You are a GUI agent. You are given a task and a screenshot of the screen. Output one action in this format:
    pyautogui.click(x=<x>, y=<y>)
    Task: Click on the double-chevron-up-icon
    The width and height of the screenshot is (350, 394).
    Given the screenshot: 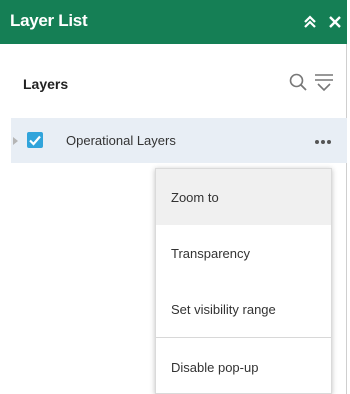 What is the action you would take?
    pyautogui.click(x=310, y=22)
    